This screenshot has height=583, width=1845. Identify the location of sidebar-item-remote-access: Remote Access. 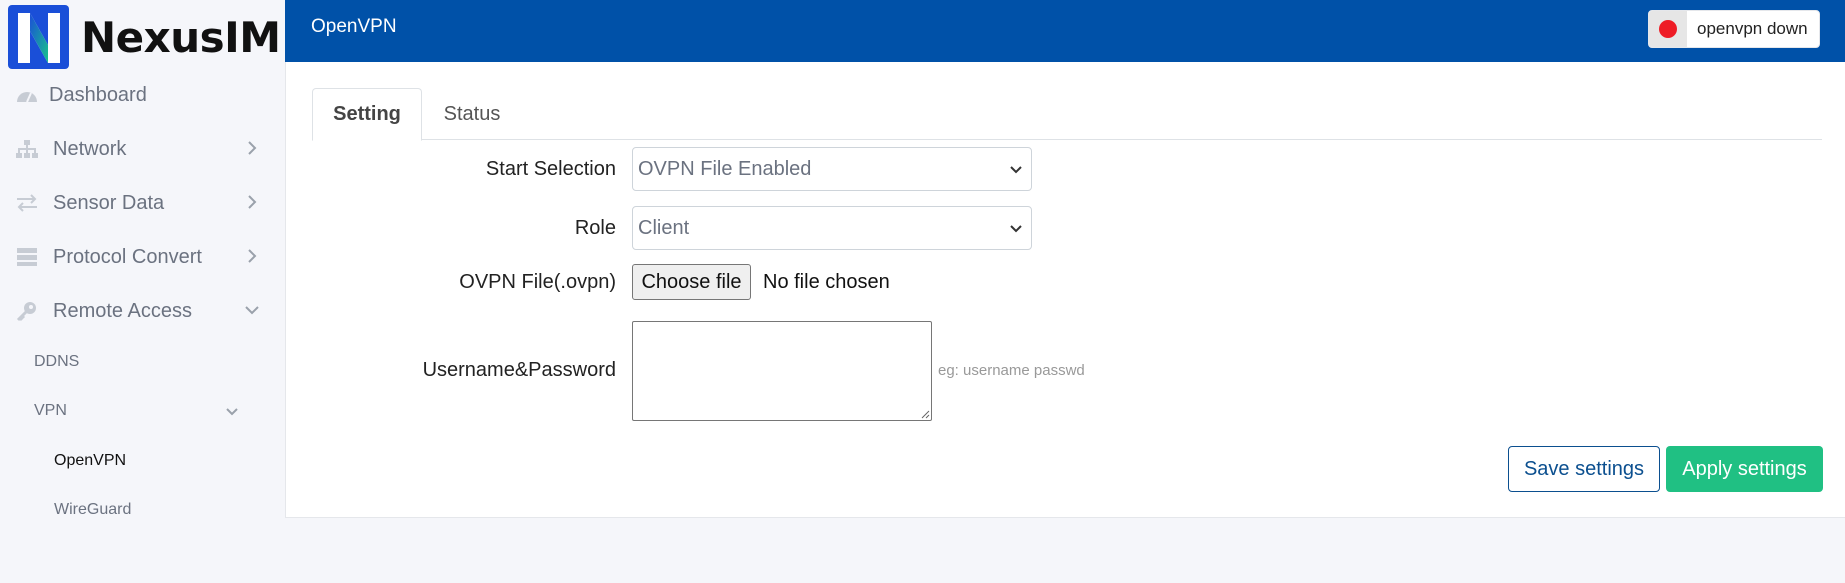
(142, 311).